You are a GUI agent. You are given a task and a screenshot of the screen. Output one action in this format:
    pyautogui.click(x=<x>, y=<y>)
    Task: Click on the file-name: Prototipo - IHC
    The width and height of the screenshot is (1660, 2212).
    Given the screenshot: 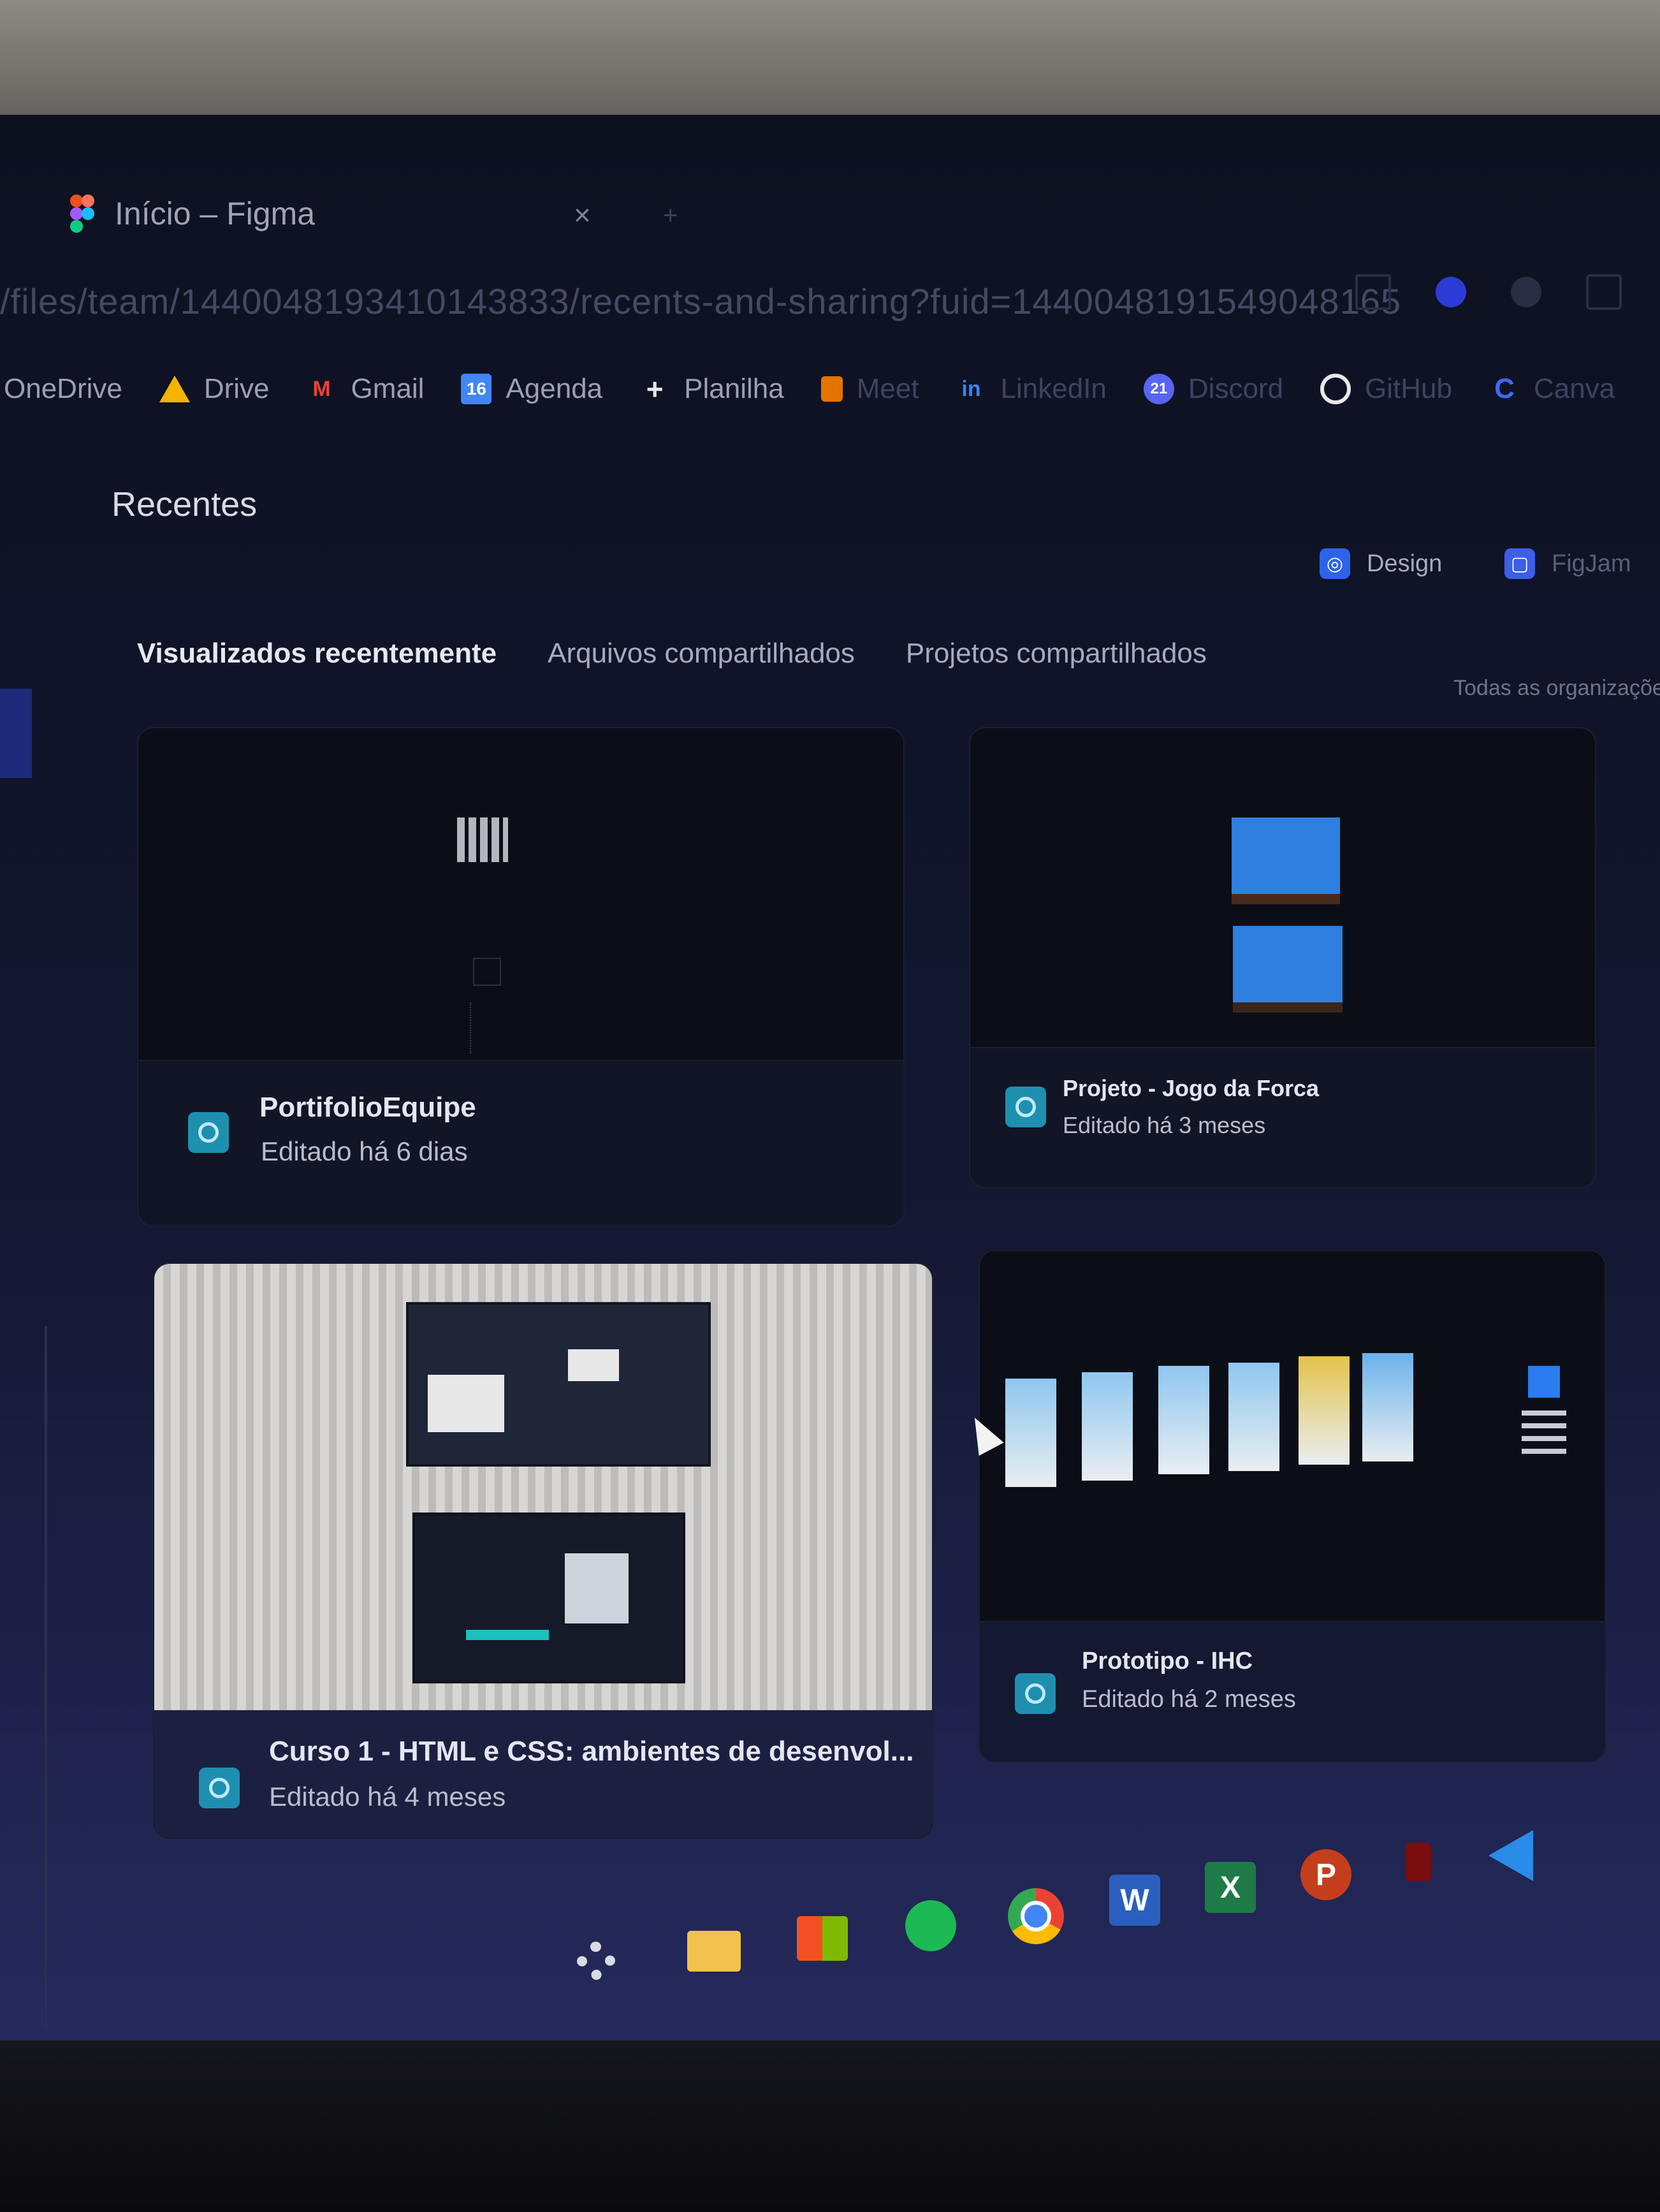 What is the action you would take?
    pyautogui.click(x=1167, y=1661)
    